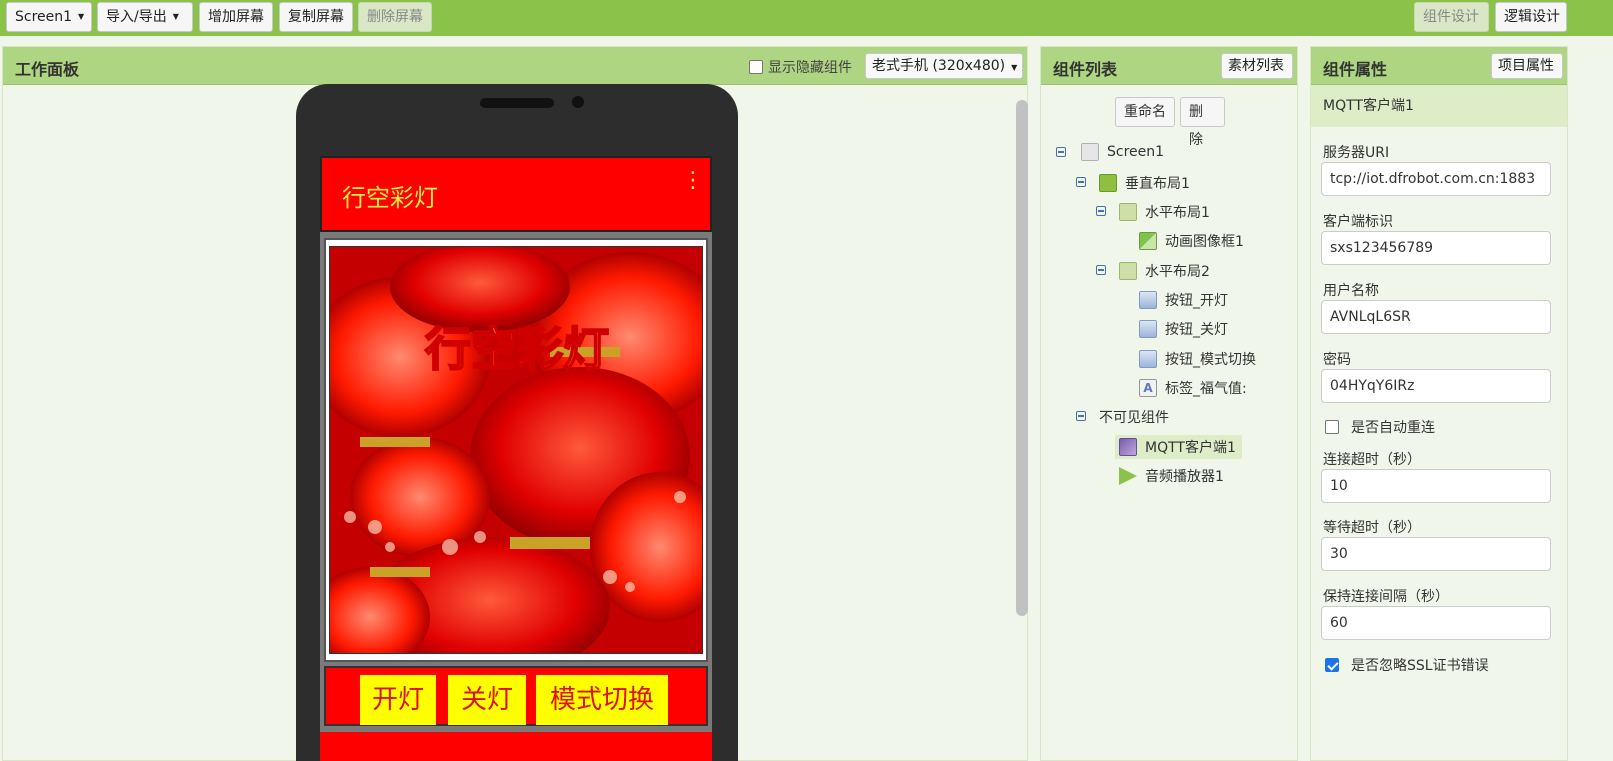  I want to click on tree-item-label: 按钮_关灯, so click(1196, 330).